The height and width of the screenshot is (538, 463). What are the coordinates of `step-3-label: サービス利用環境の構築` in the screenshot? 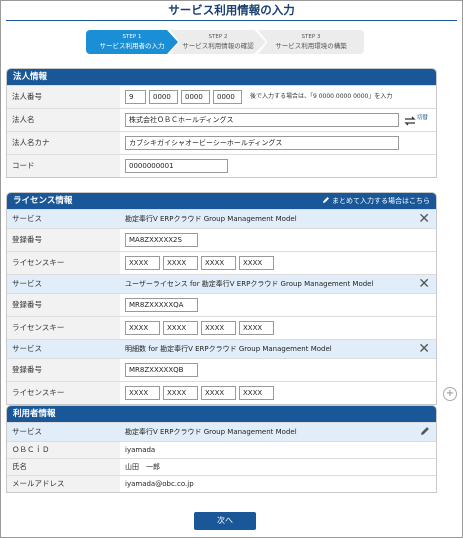 It's located at (311, 46).